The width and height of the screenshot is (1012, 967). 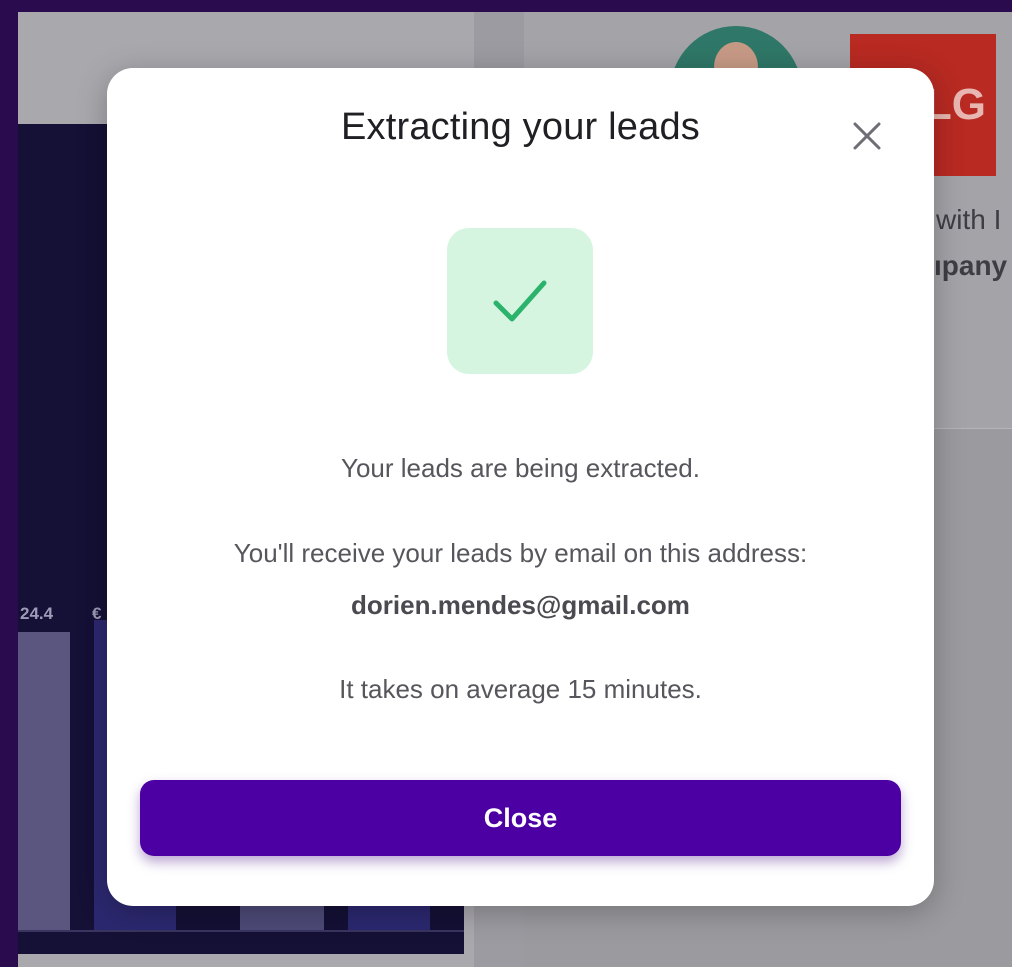 What do you see at coordinates (37, 613) in the screenshot?
I see `chart-value-label: 24.4` at bounding box center [37, 613].